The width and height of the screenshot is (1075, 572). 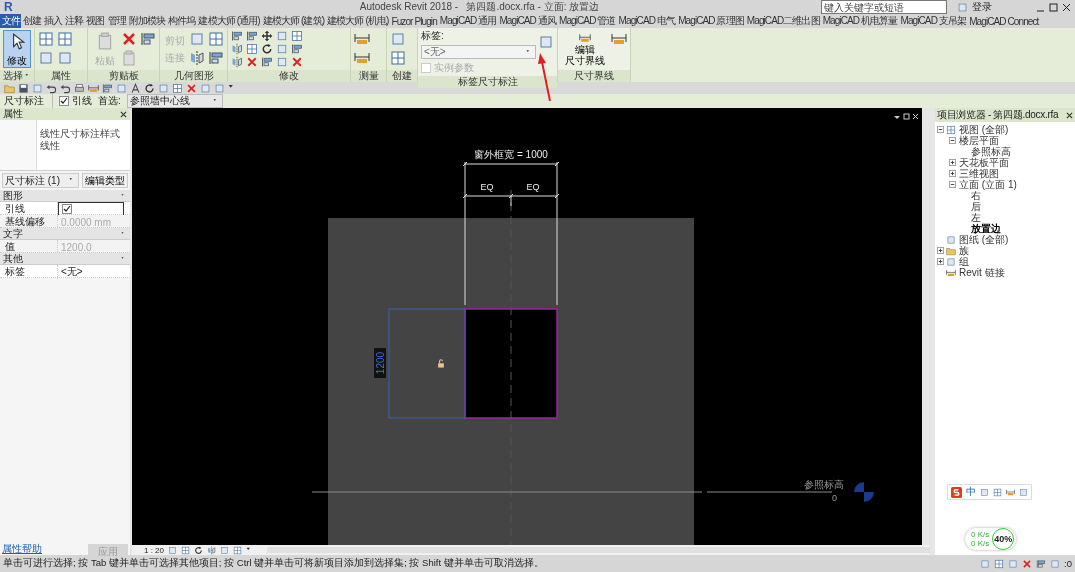 What do you see at coordinates (511, 233) in the screenshot?
I see `dimension-line` at bounding box center [511, 233].